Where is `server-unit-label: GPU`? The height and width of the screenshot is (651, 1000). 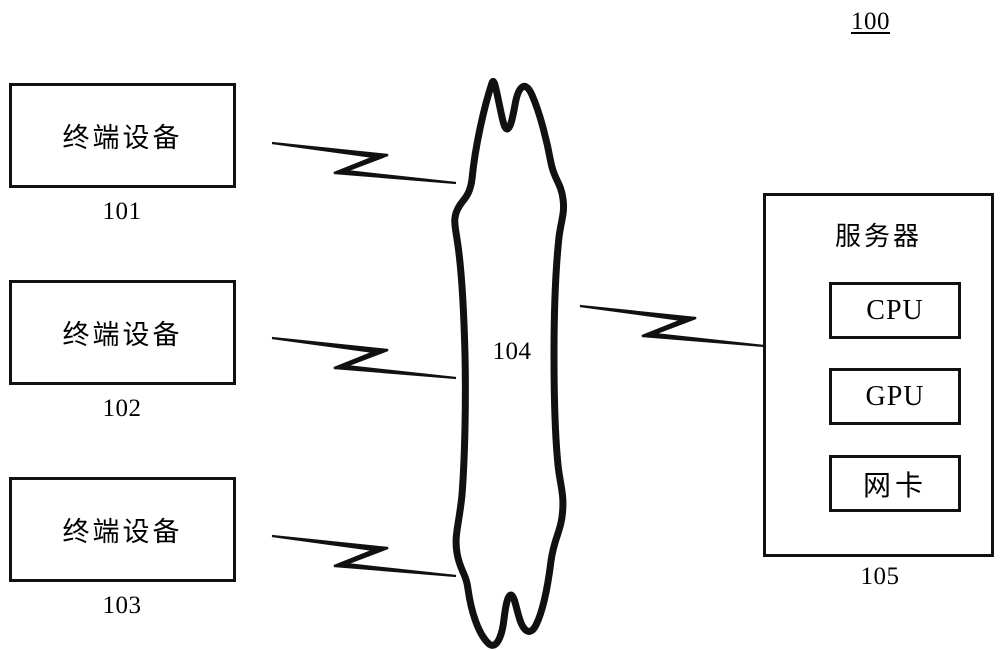 server-unit-label: GPU is located at coordinates (895, 396).